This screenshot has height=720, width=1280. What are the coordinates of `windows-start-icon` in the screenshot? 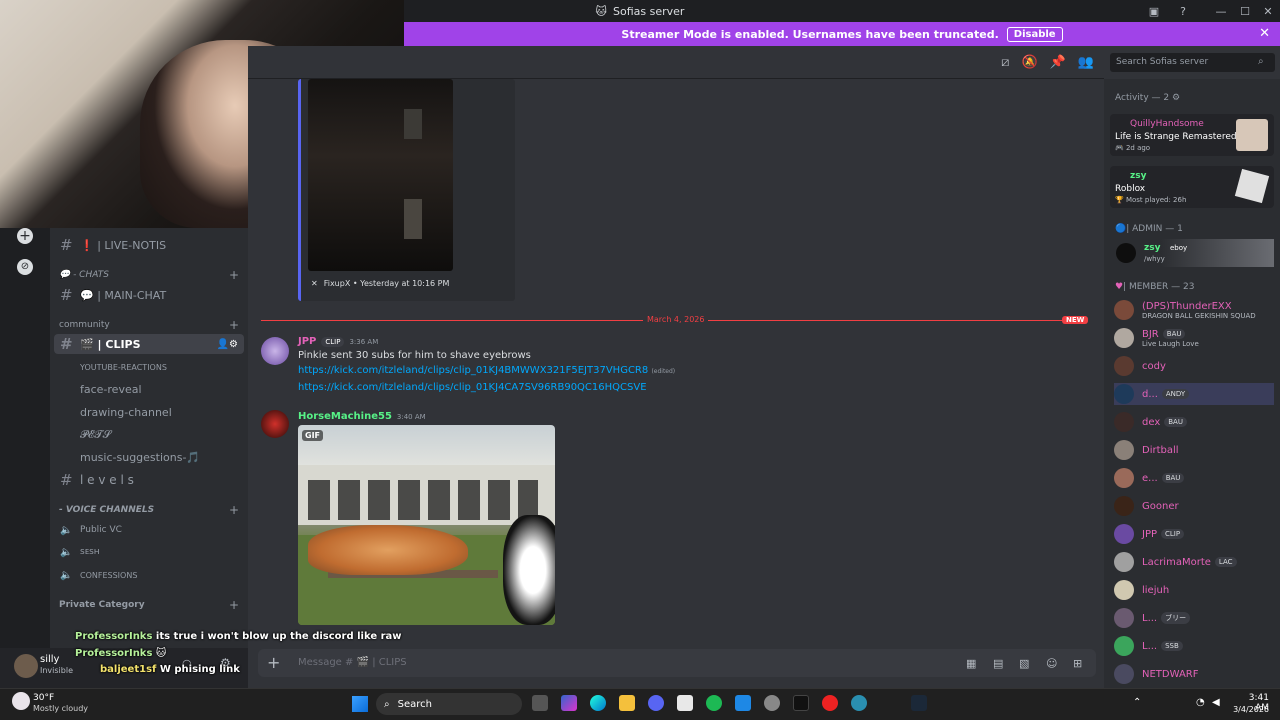 It's located at (360, 704).